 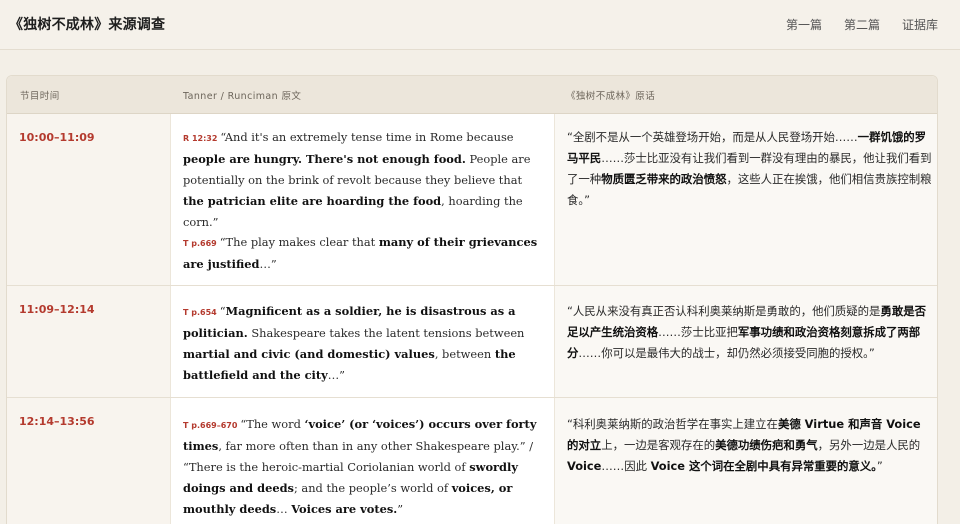 What do you see at coordinates (804, 24) in the screenshot?
I see `nav-link-part-one: 第一篇` at bounding box center [804, 24].